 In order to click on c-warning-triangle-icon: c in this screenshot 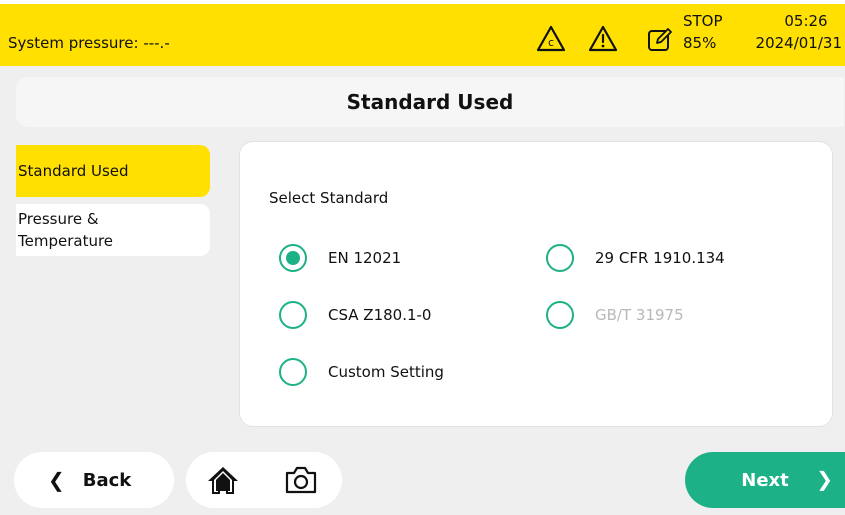, I will do `click(551, 39)`.